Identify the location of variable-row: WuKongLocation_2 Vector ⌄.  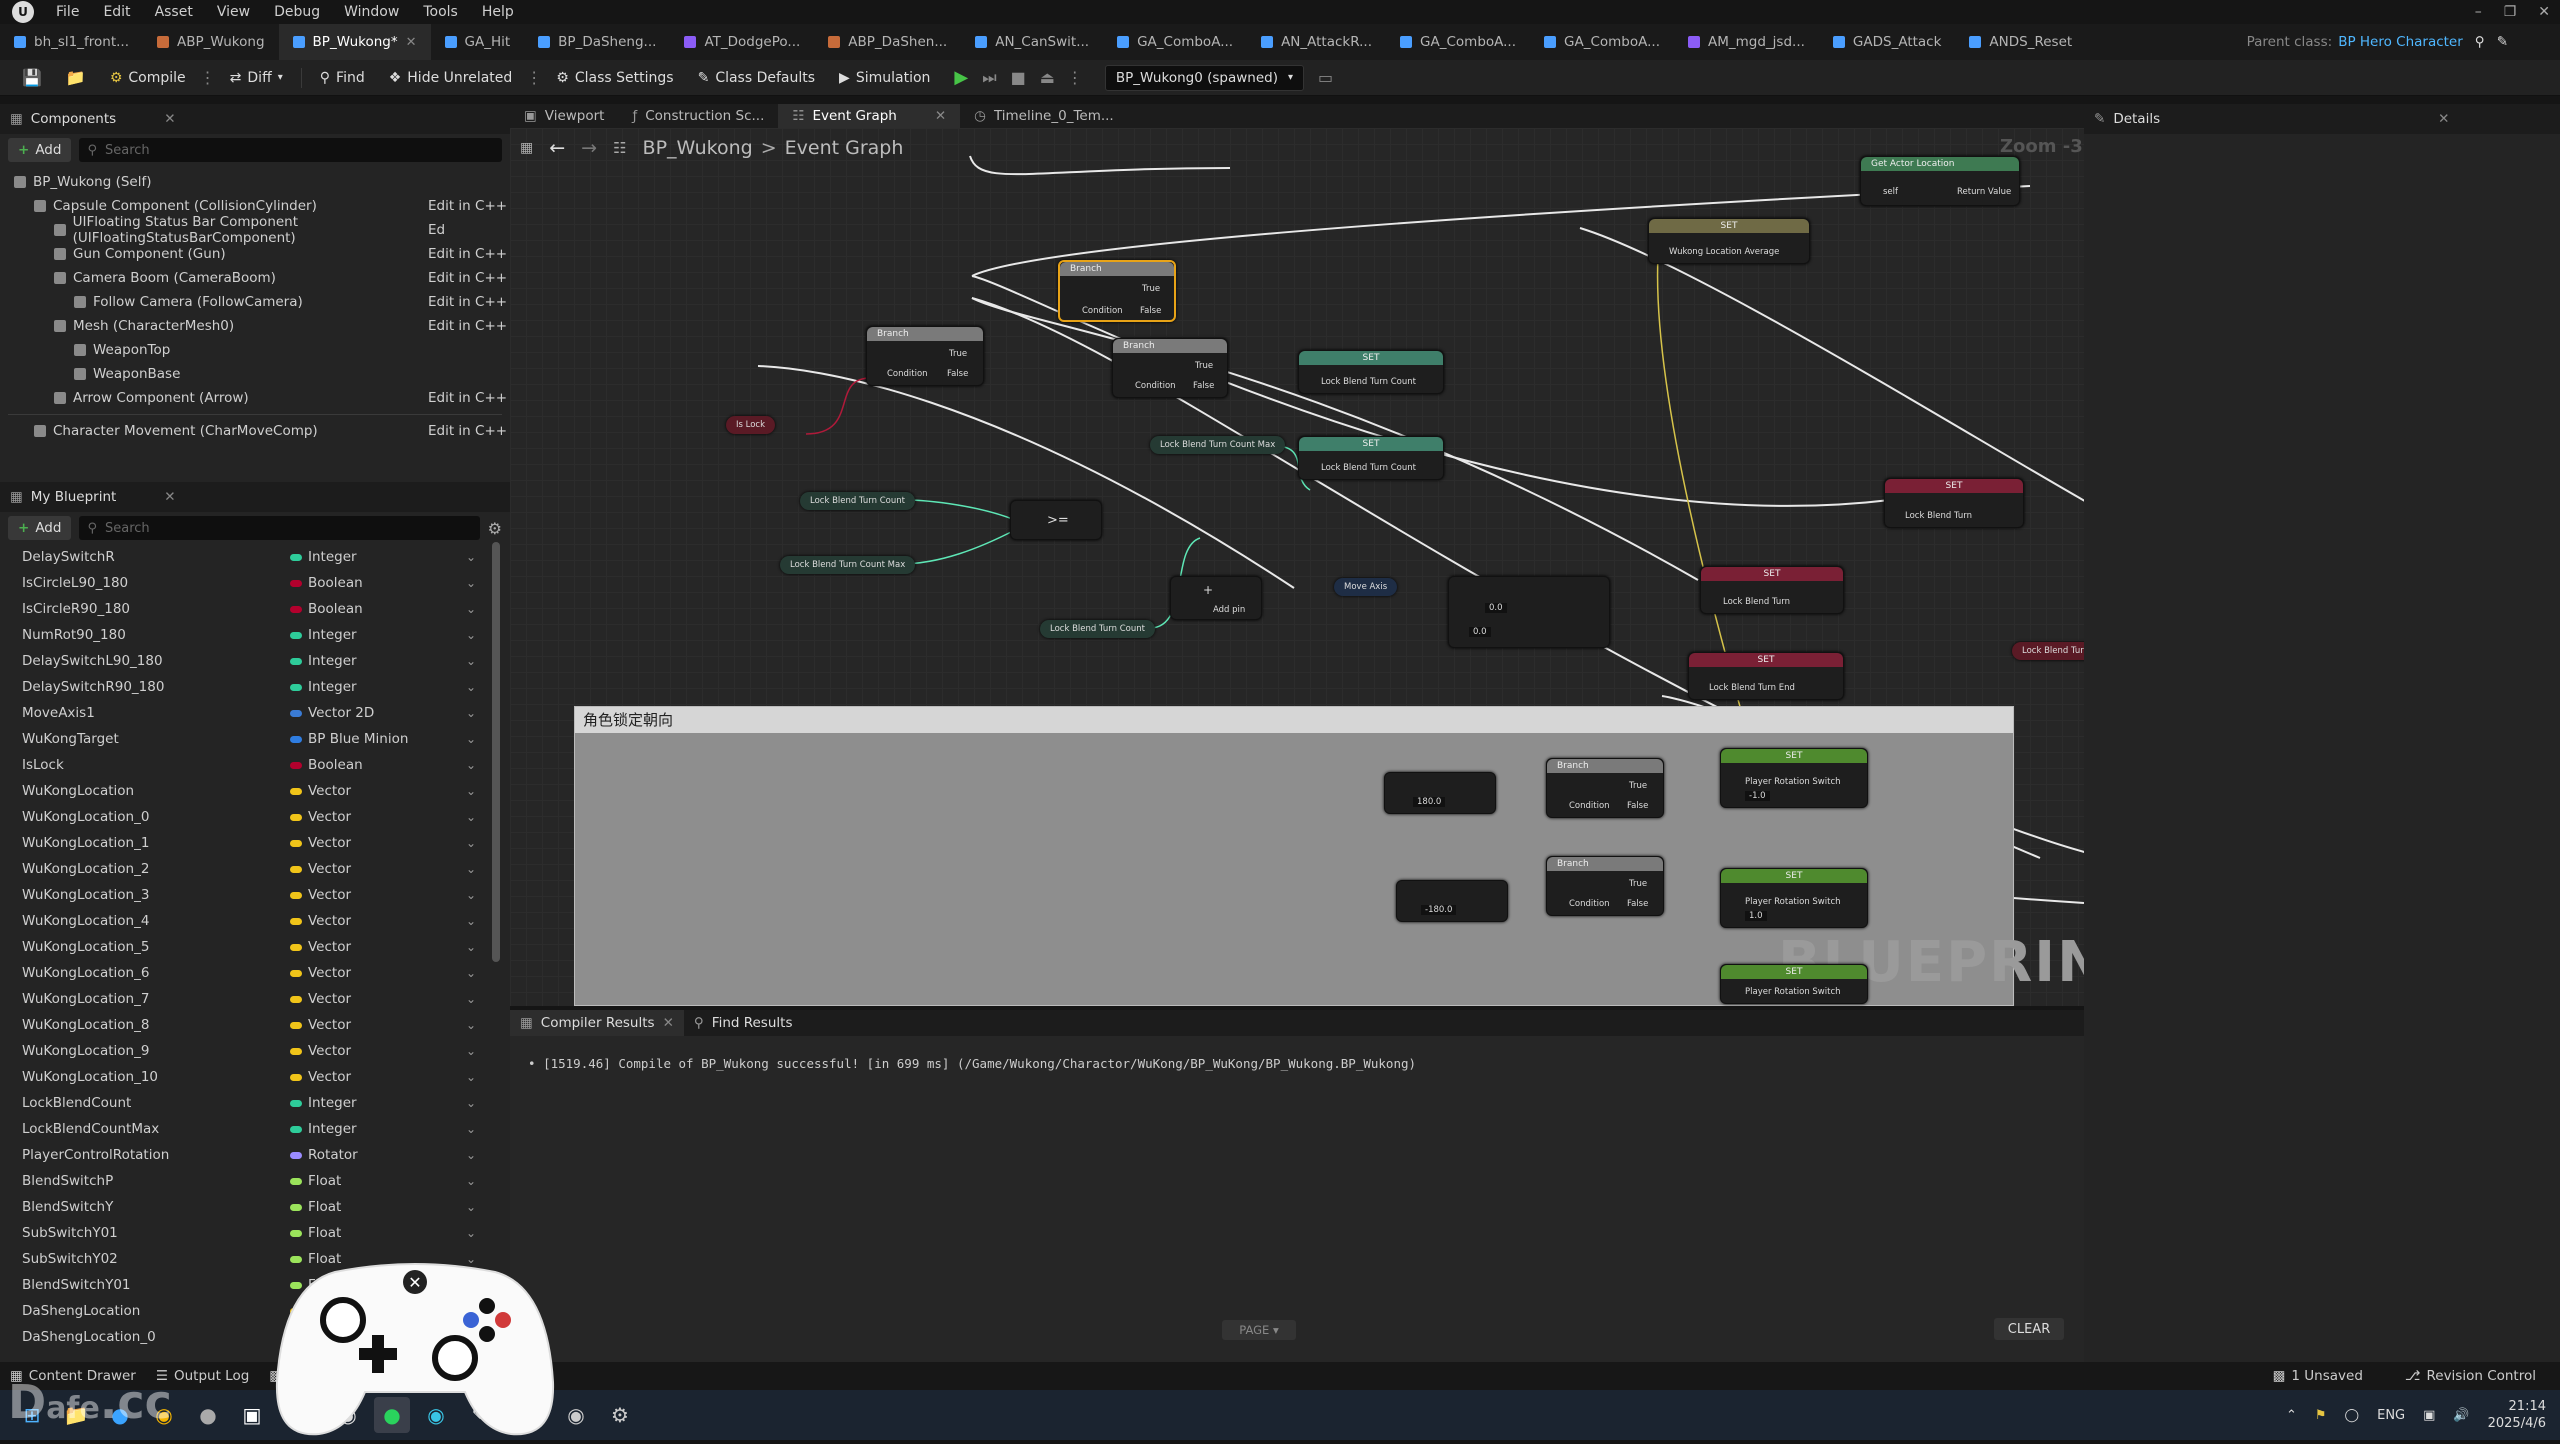
(255, 869).